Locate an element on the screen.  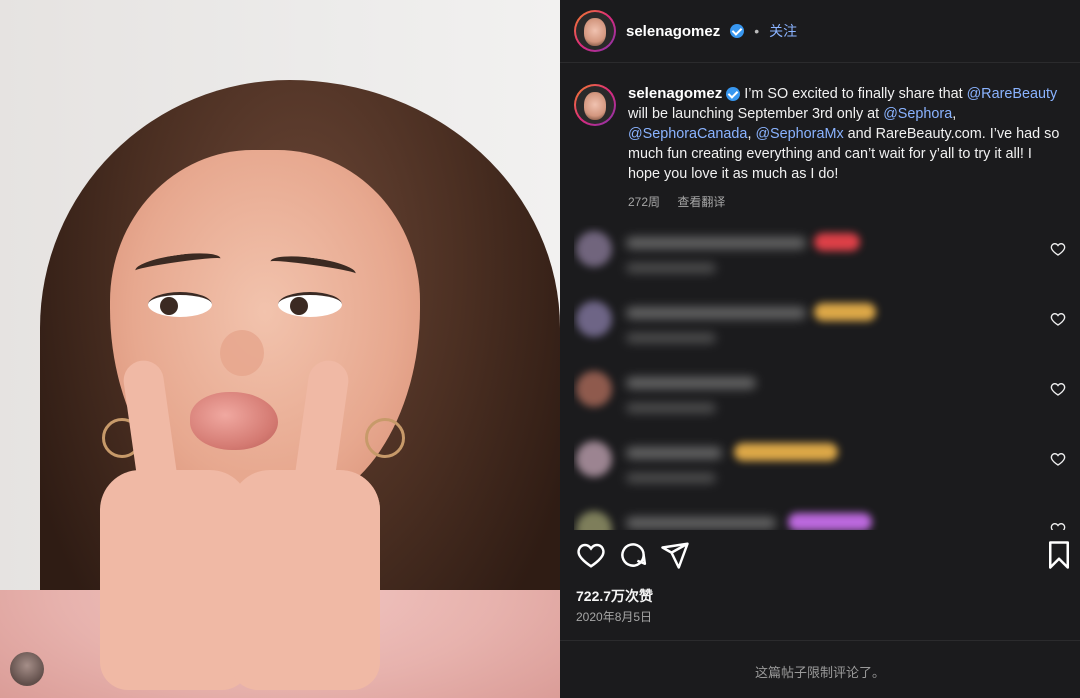
footer-divider is located at coordinates (820, 640).